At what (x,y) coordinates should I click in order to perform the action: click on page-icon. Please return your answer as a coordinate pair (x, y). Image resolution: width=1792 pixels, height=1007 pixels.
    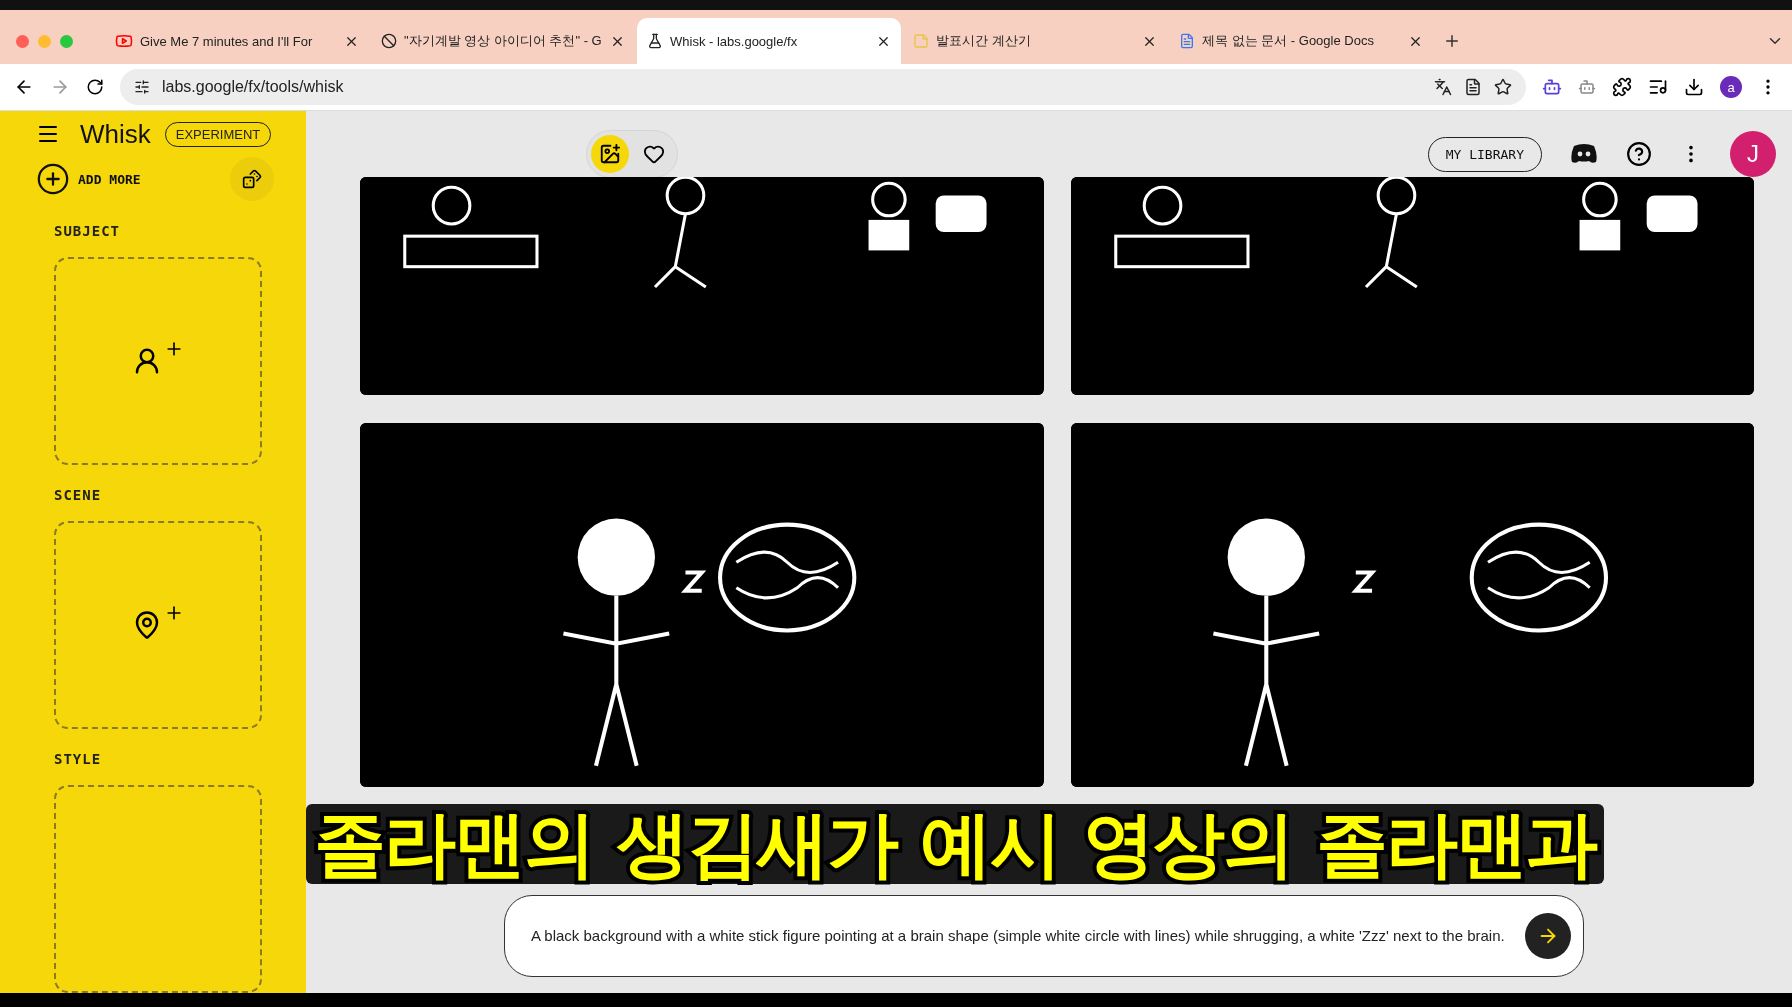
    Looking at the image, I should click on (1473, 87).